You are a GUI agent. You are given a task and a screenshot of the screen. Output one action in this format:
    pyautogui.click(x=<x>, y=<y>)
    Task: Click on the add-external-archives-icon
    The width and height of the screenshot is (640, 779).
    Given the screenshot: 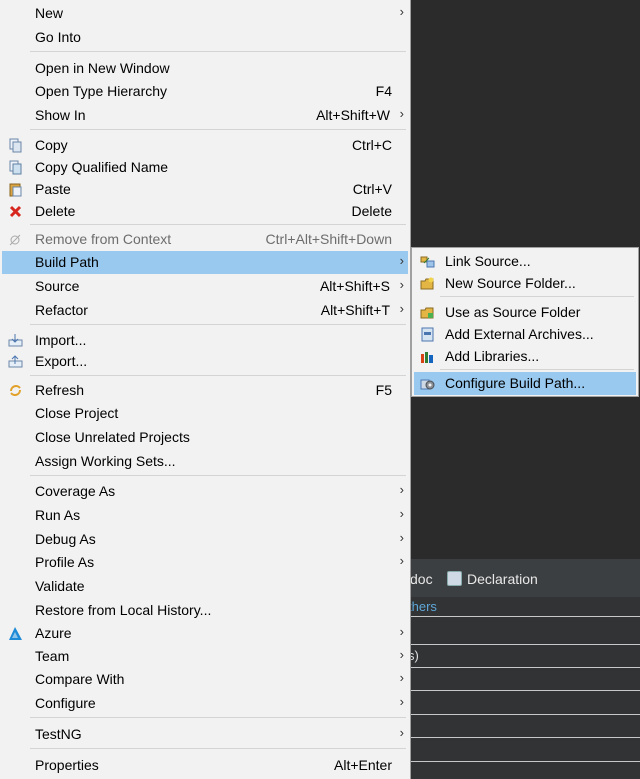 What is the action you would take?
    pyautogui.click(x=427, y=334)
    